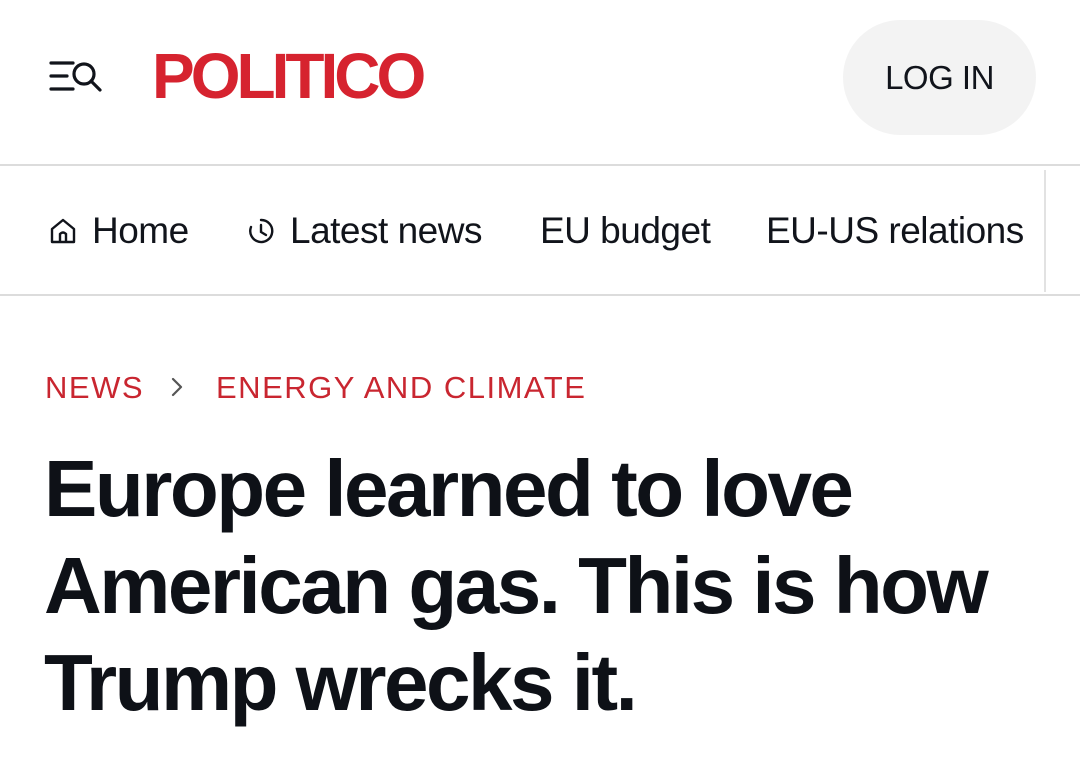 The height and width of the screenshot is (776, 1080). I want to click on clock-icon, so click(261, 231).